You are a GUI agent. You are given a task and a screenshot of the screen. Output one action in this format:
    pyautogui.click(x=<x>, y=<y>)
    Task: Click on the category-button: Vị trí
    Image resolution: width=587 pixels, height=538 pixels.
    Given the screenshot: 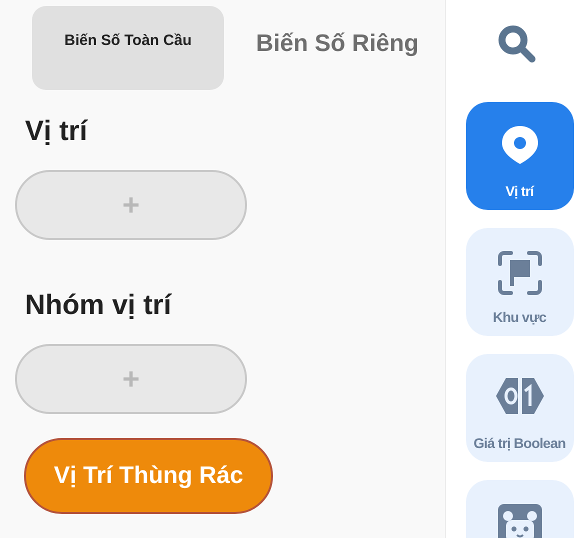 What is the action you would take?
    pyautogui.click(x=520, y=156)
    